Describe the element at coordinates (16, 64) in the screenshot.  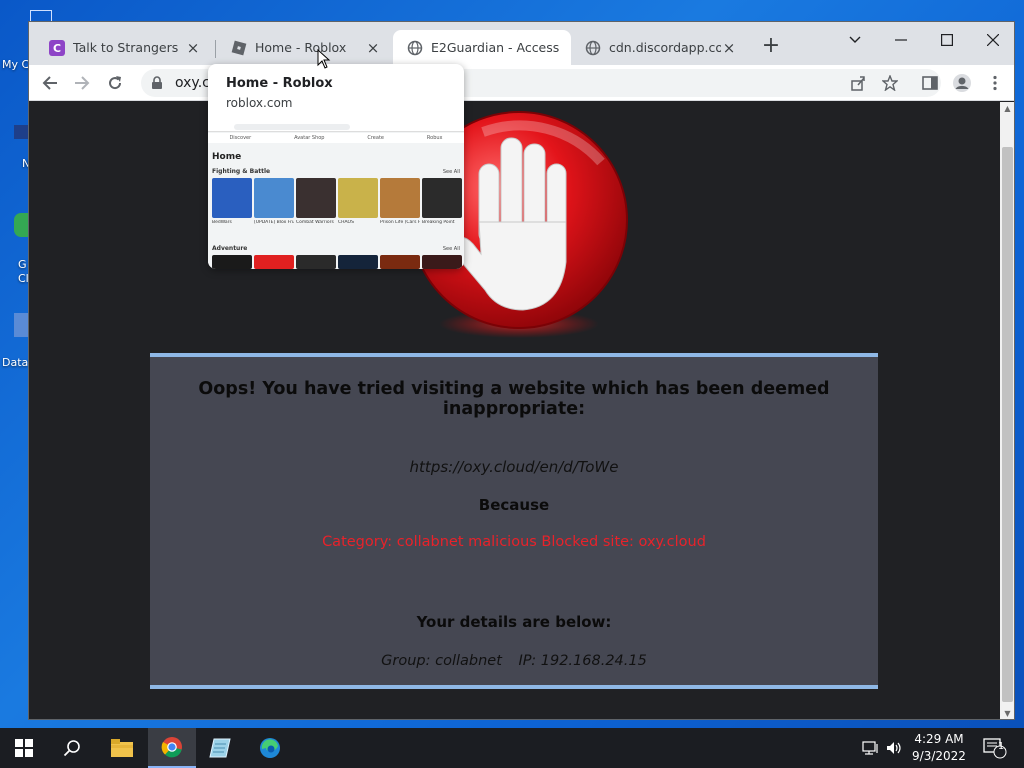
I see `desktop-label-my-computer: My C` at that location.